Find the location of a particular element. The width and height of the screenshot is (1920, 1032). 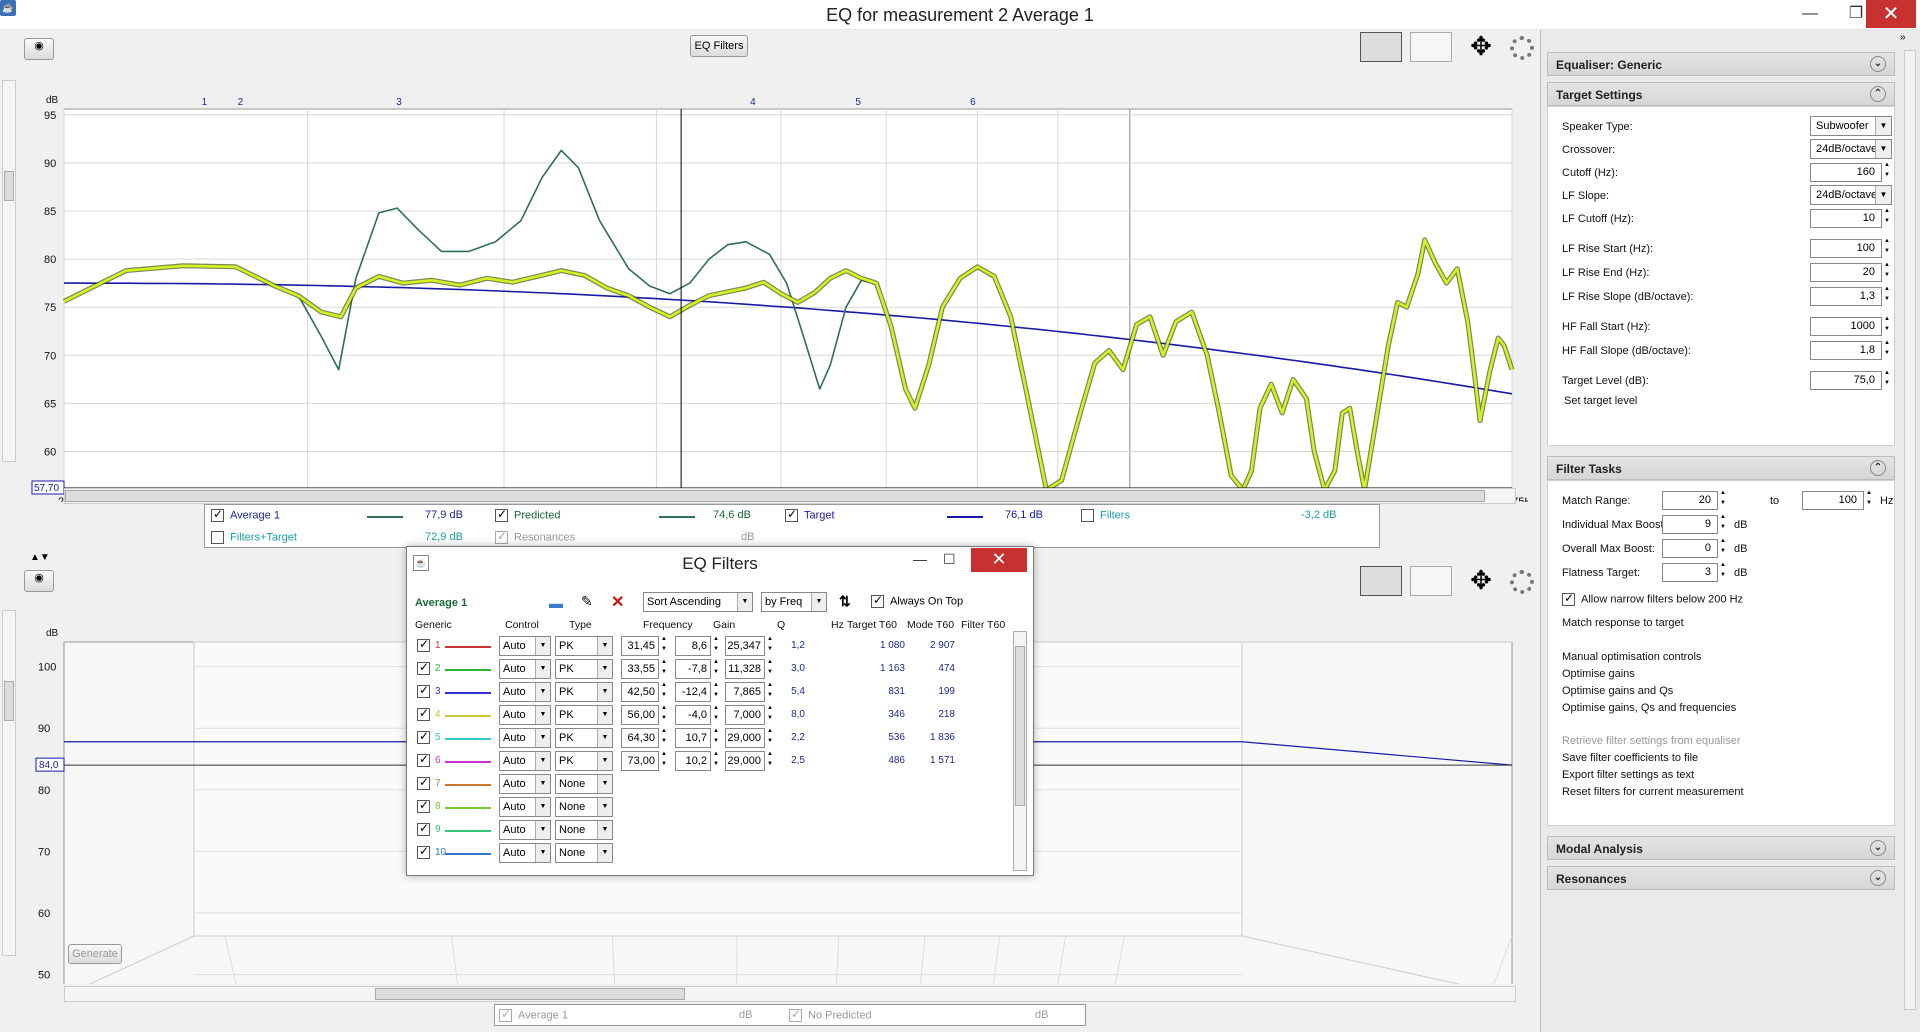

filter-gain-field: 10,7 is located at coordinates (693, 738).